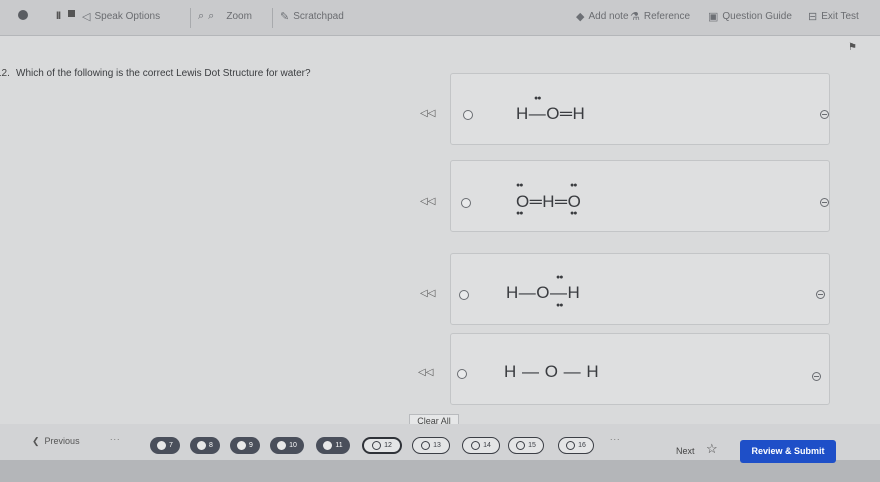 The width and height of the screenshot is (880, 482). What do you see at coordinates (466, 203) in the screenshot?
I see `option-2-radio` at bounding box center [466, 203].